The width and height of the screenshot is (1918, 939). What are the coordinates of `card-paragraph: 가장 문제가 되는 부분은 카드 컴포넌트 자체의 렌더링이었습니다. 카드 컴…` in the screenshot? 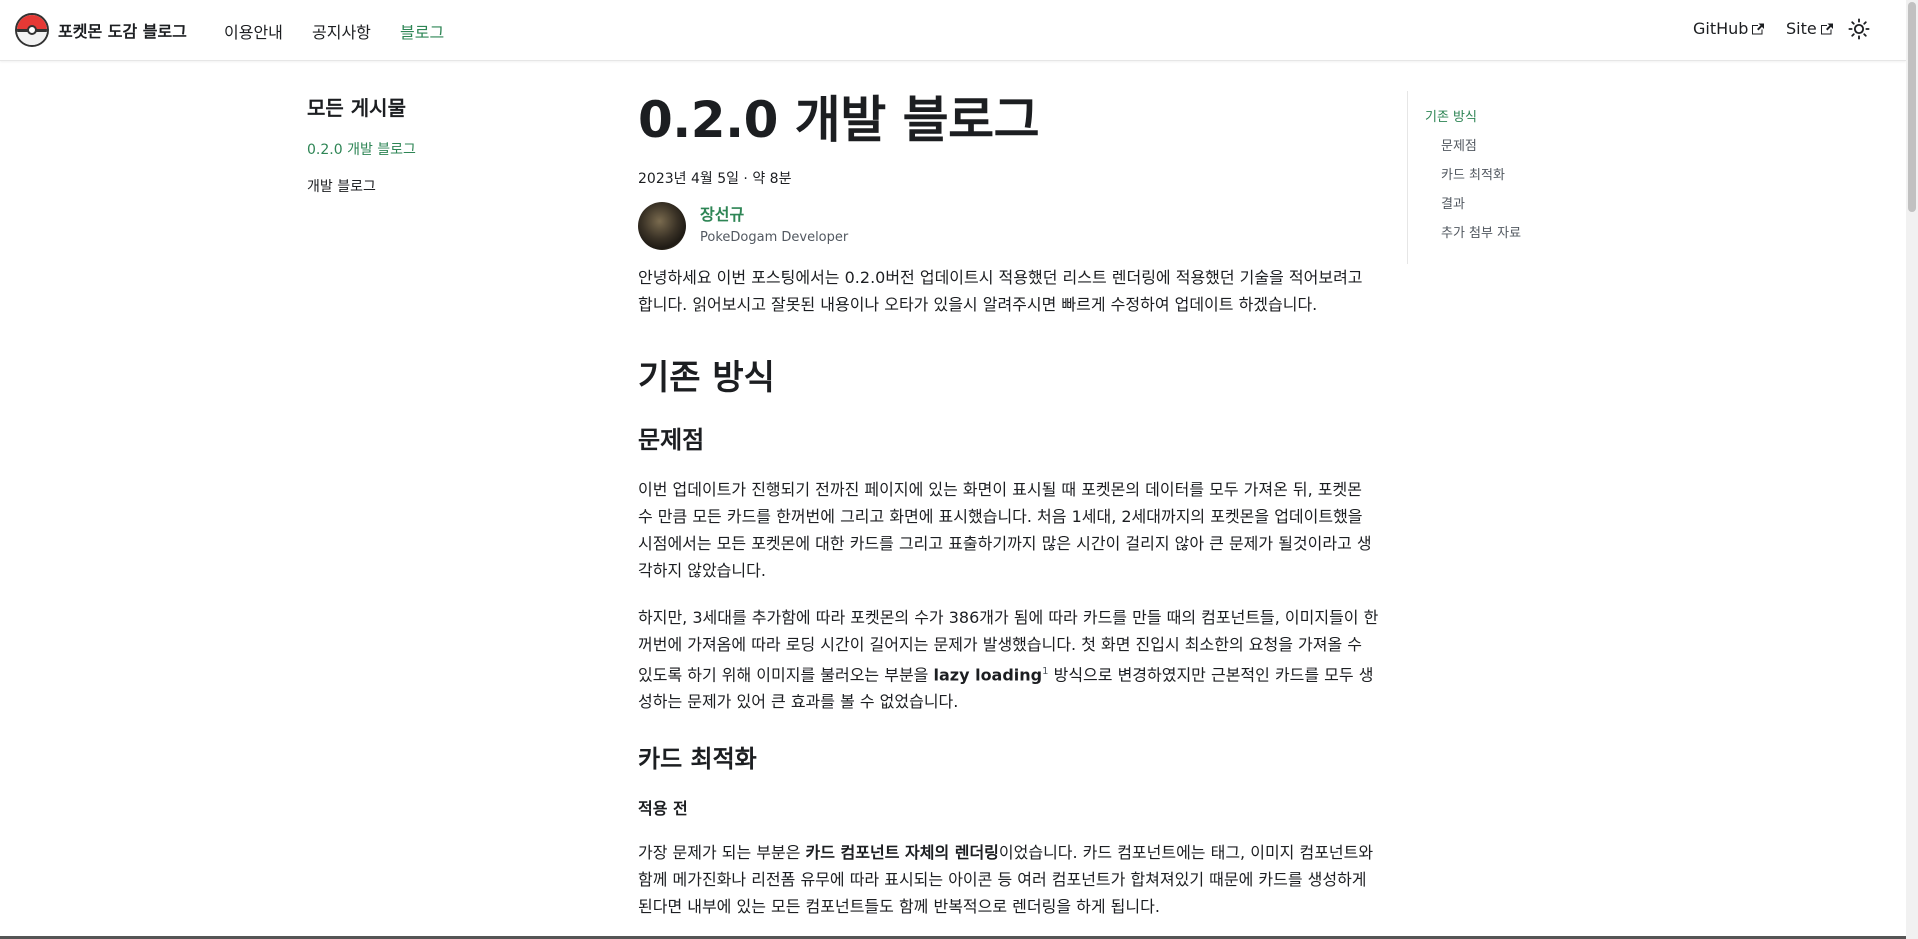 It's located at (1009, 879).